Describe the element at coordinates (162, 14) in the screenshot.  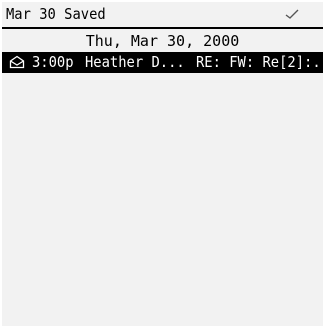
I see `title-bar: Mar 30 Saved` at that location.